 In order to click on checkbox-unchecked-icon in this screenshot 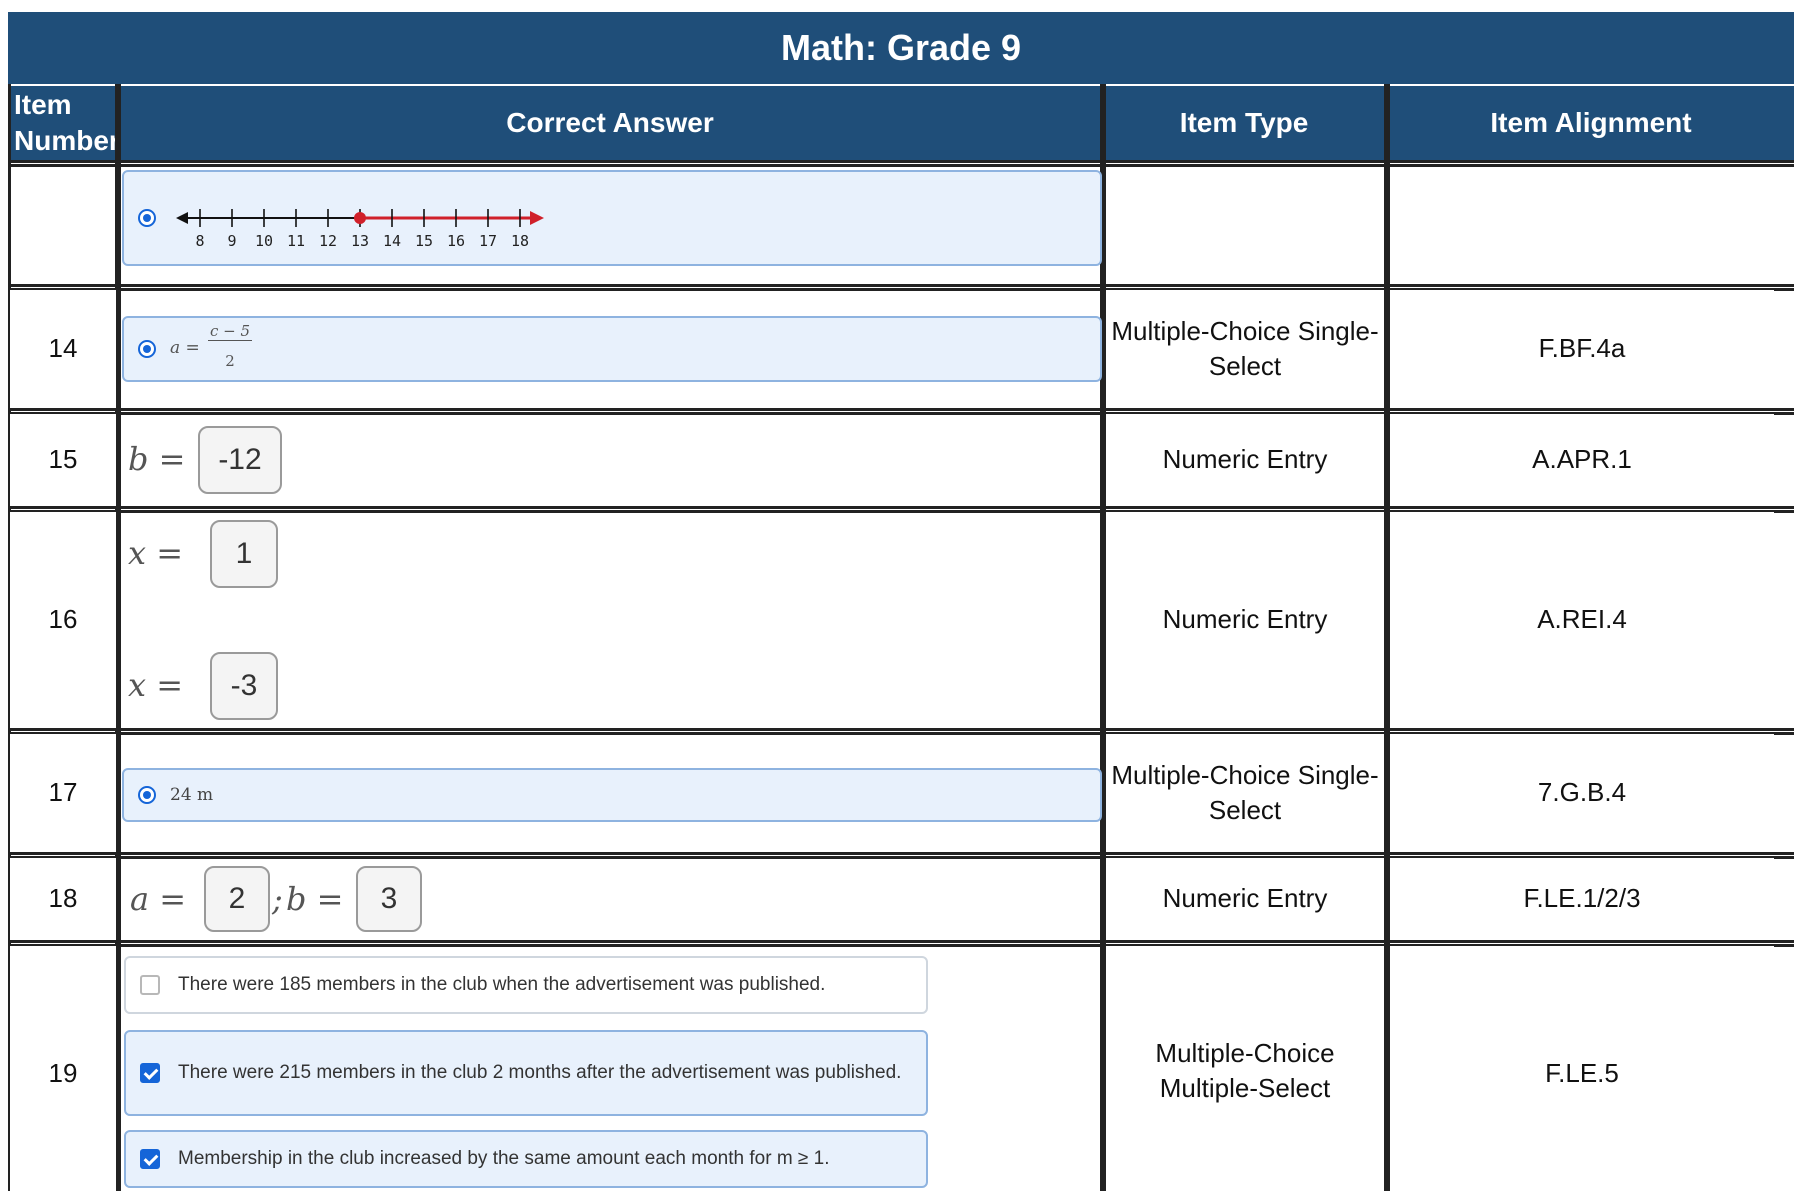, I will do `click(150, 985)`.